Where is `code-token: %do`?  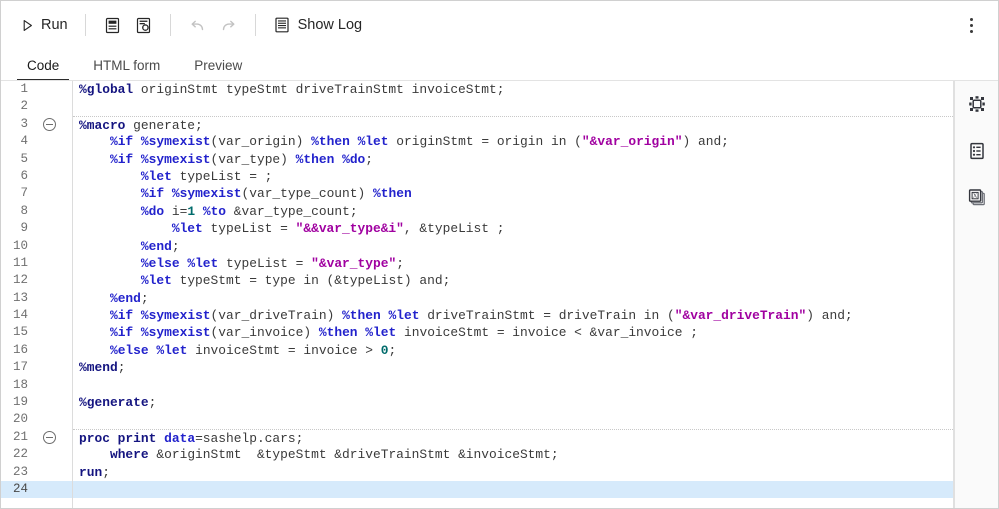
code-token: %do is located at coordinates (354, 159).